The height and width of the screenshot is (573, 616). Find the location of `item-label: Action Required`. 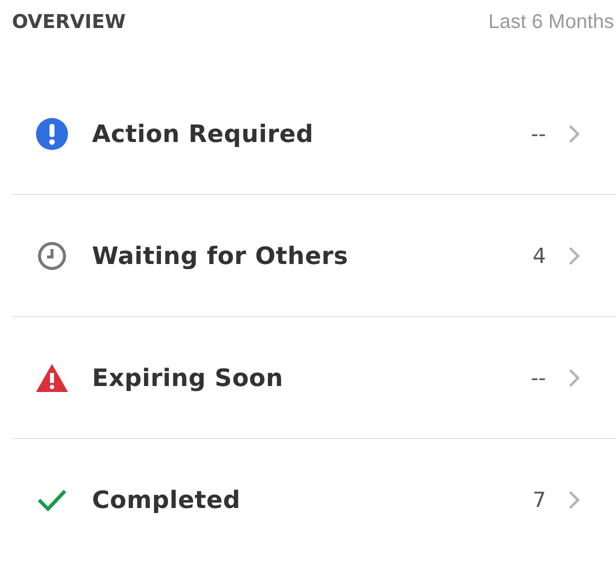

item-label: Action Required is located at coordinates (203, 134).